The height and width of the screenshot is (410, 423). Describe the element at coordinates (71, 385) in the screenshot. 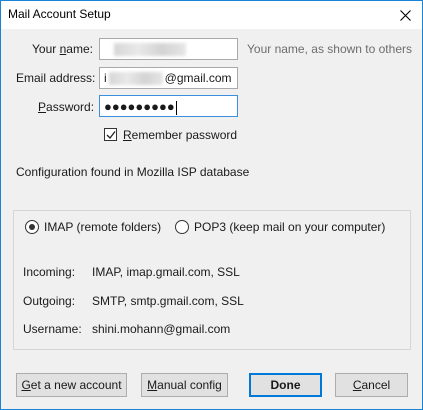

I see `get-new-account-button: Get a new account` at that location.